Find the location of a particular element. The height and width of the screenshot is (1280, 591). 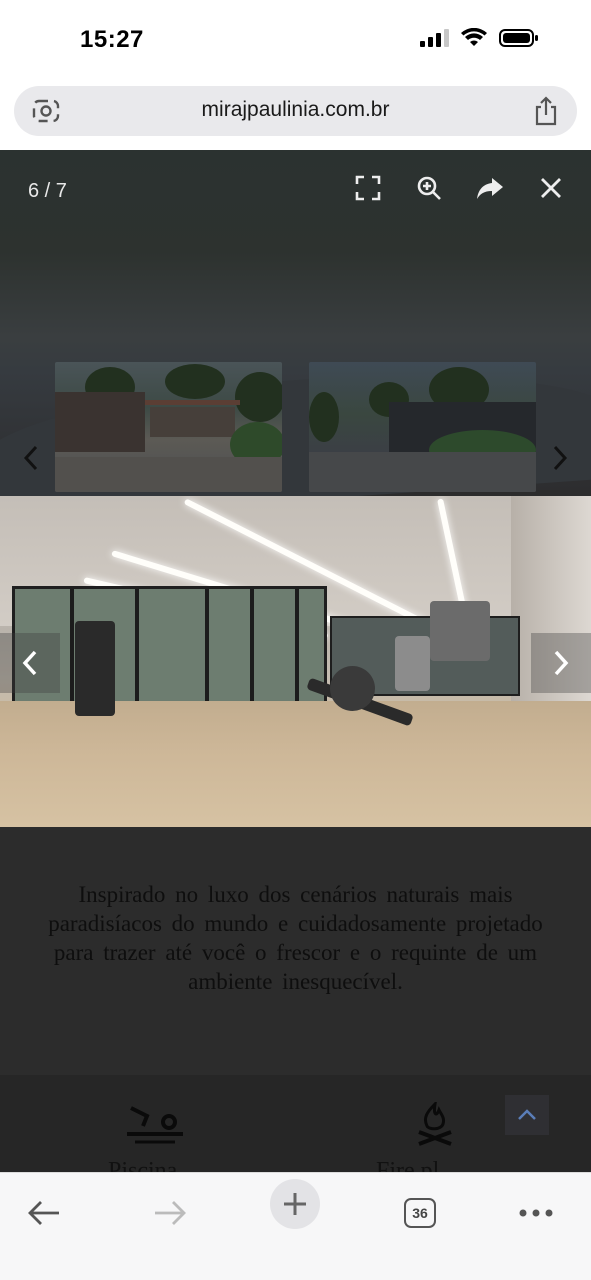

more-menu-button is located at coordinates (536, 1213).